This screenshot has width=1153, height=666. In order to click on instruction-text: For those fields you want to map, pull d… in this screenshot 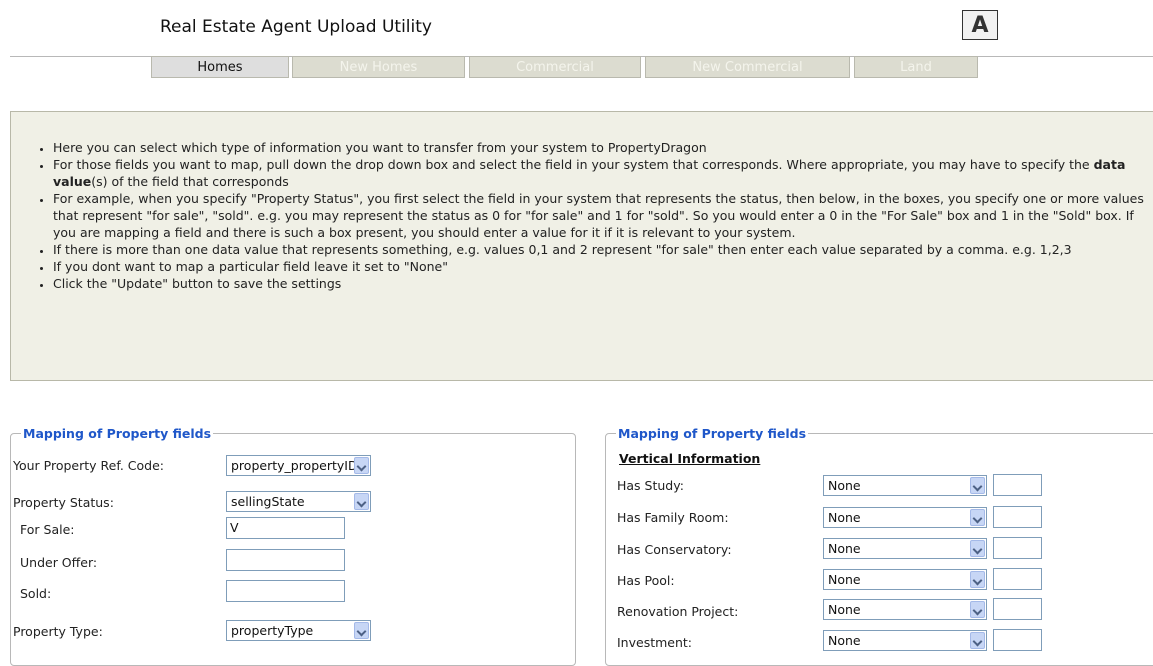, I will do `click(573, 164)`.